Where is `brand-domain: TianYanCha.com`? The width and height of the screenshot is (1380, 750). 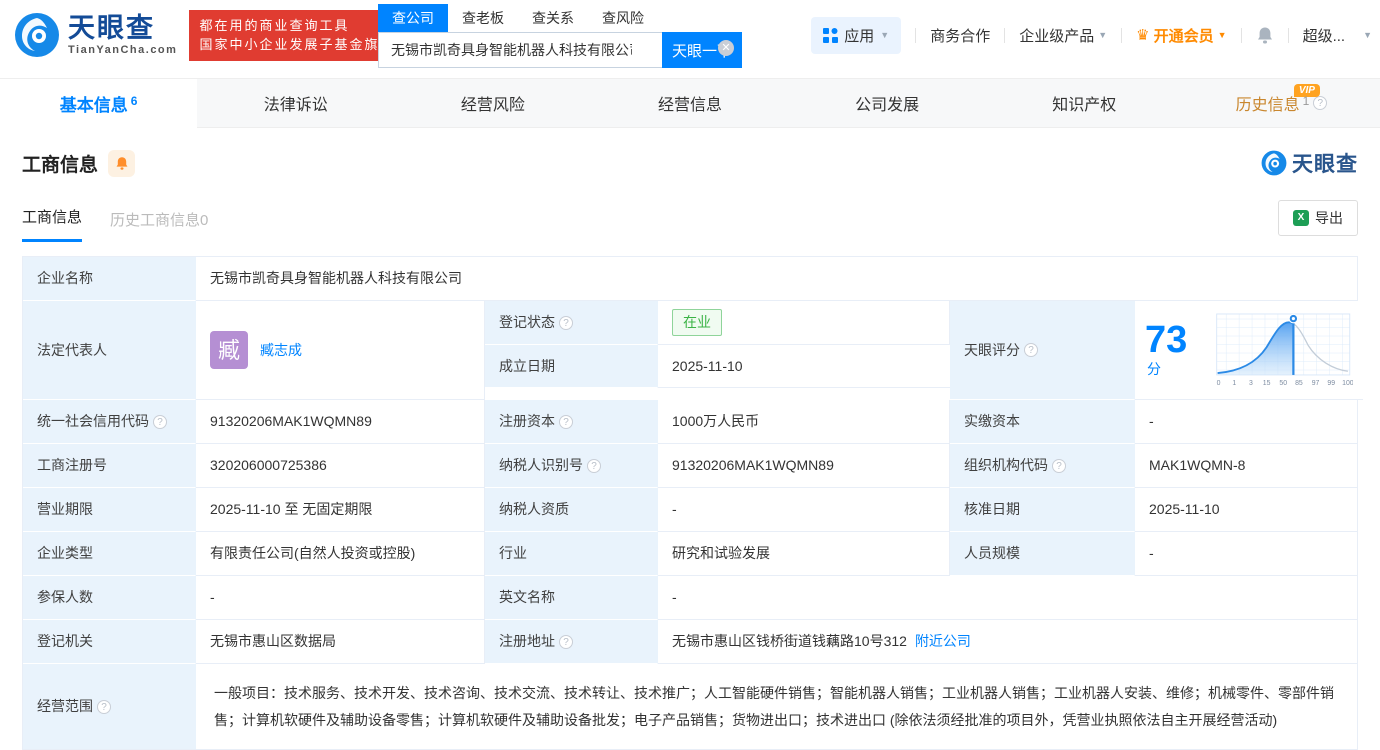
brand-domain: TianYanCha.com is located at coordinates (123, 49).